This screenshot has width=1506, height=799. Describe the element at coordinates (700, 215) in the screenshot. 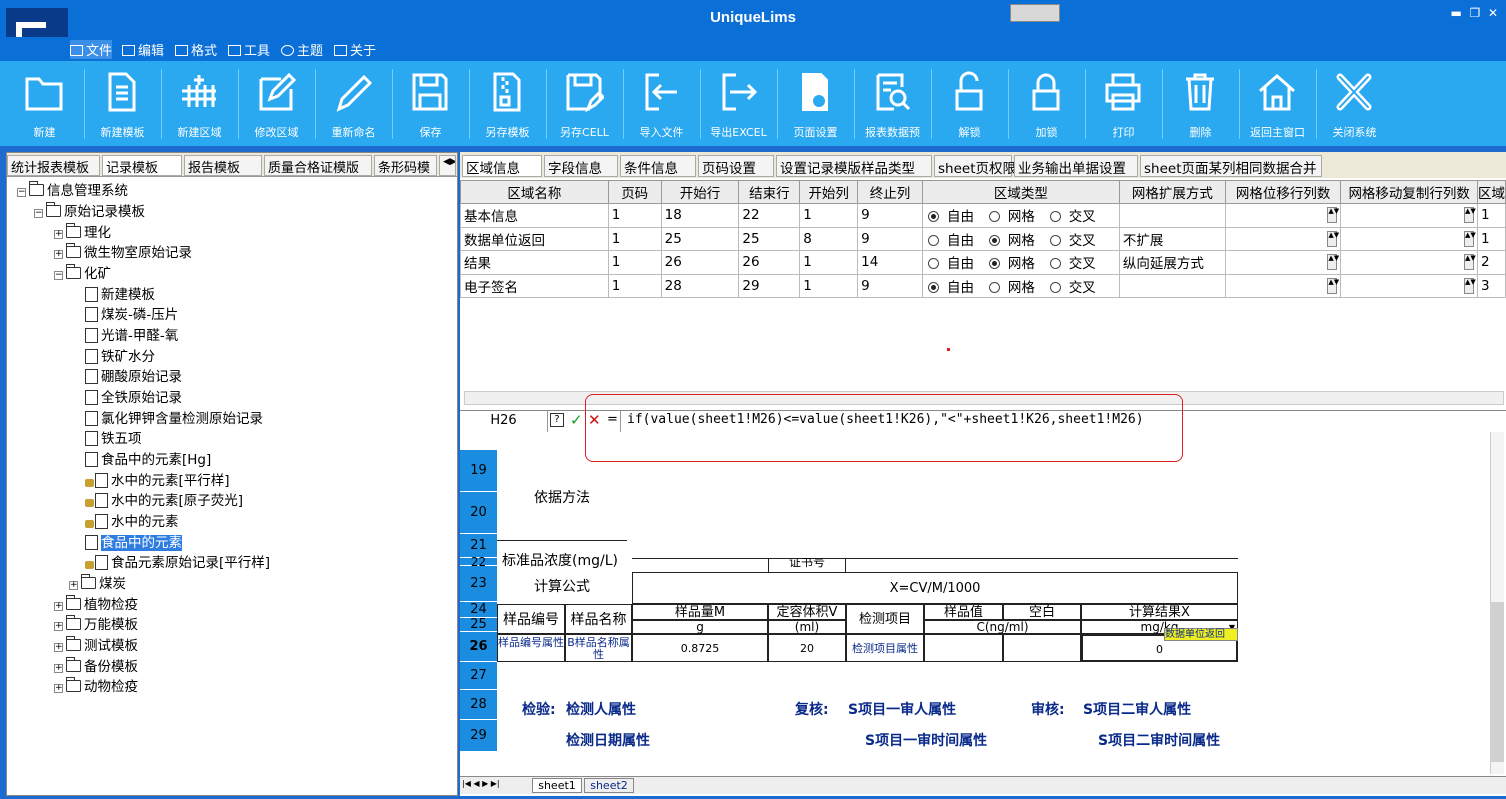

I see `cell-start-row: 18` at that location.